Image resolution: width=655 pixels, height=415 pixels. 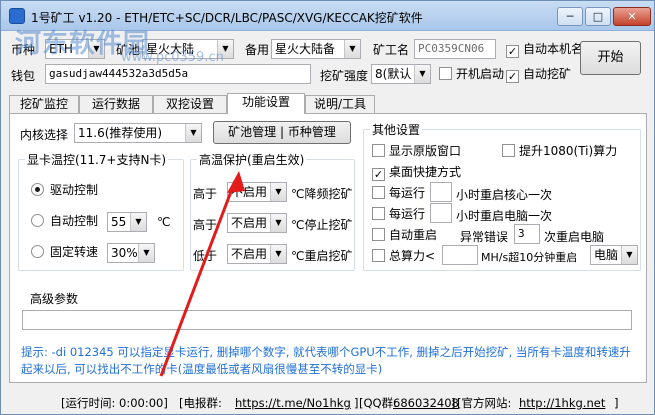 What do you see at coordinates (252, 159) in the screenshot?
I see `high-temp-title: 高温保护(重启生效)` at bounding box center [252, 159].